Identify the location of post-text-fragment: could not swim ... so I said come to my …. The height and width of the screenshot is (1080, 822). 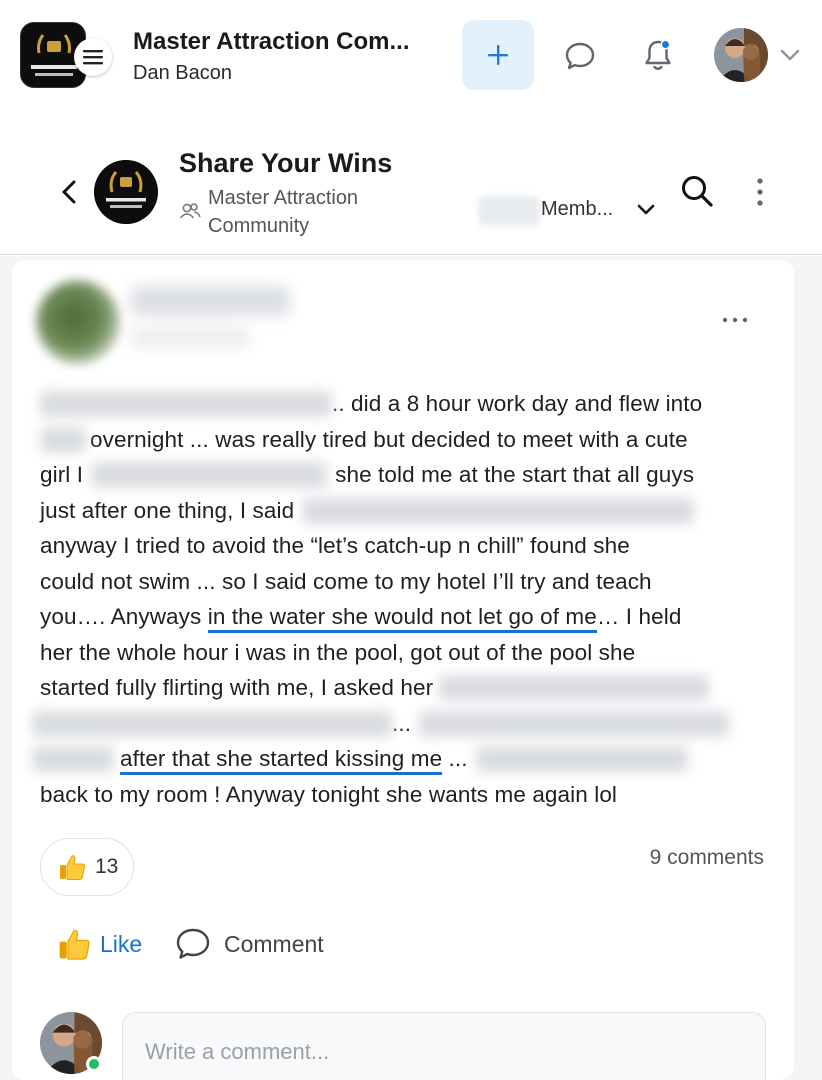
(346, 581).